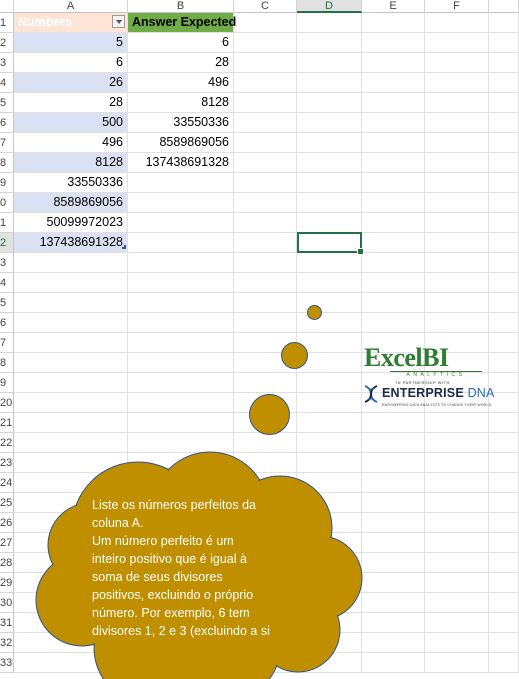 Image resolution: width=519 pixels, height=679 pixels. Describe the element at coordinates (7, 123) in the screenshot. I see `row-header: 6` at that location.